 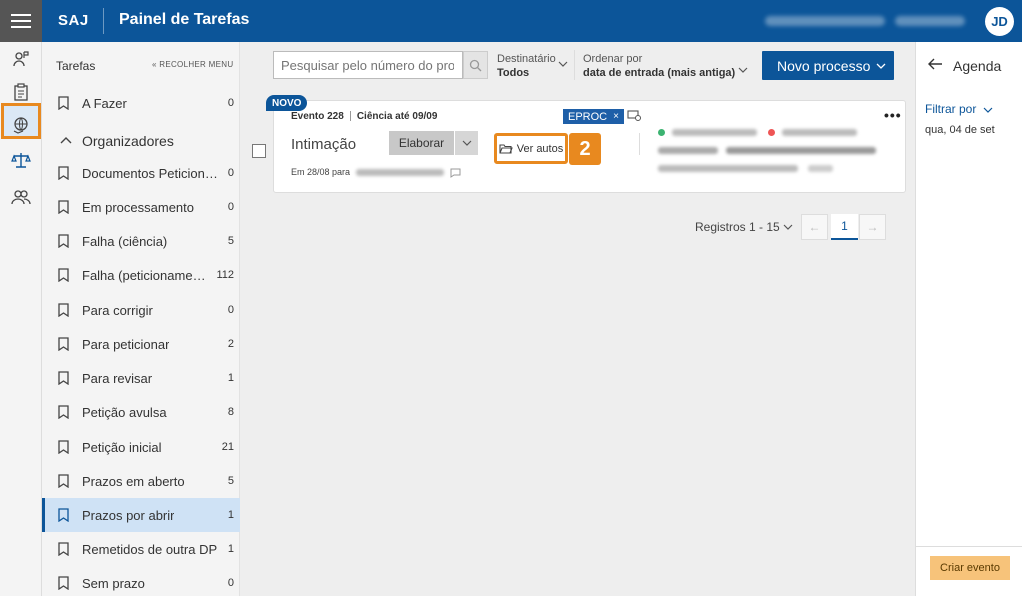 I want to click on callout-badge-2: 2, so click(x=585, y=149).